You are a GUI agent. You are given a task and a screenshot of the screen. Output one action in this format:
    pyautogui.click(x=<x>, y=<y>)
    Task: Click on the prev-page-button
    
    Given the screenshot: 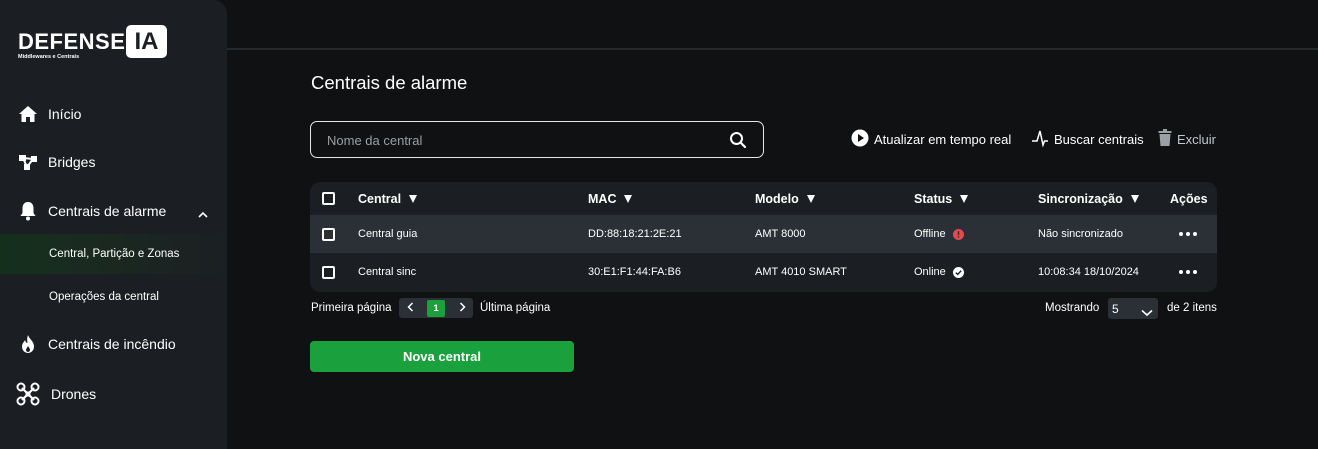 What is the action you would take?
    pyautogui.click(x=410, y=308)
    